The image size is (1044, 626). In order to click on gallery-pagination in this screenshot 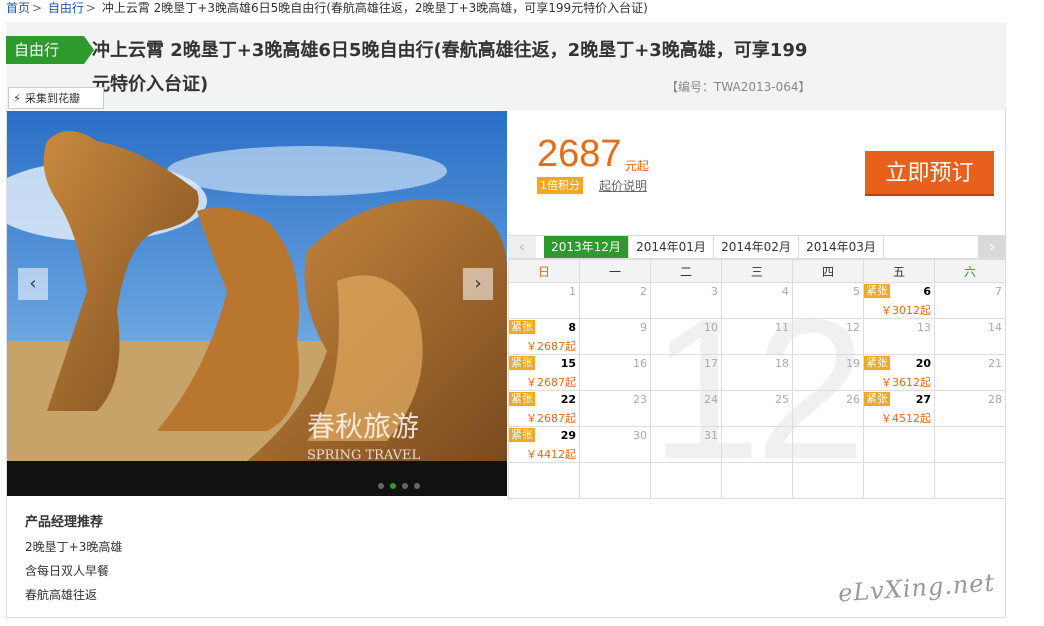, I will do `click(402, 483)`.